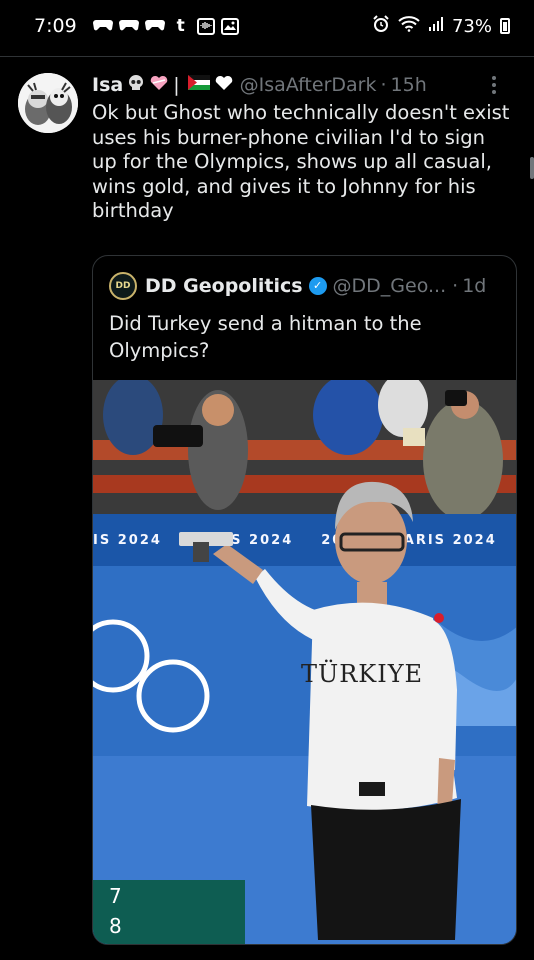 The width and height of the screenshot is (534, 960). I want to click on skull-emoji-icon, so click(136, 85).